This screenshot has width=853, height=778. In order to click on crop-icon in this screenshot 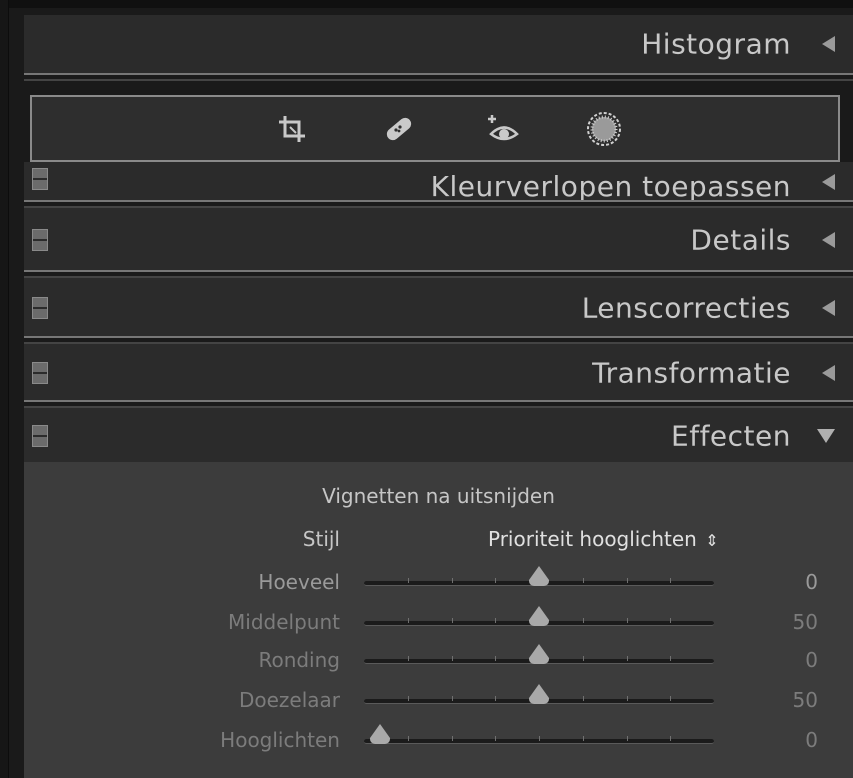, I will do `click(292, 129)`.